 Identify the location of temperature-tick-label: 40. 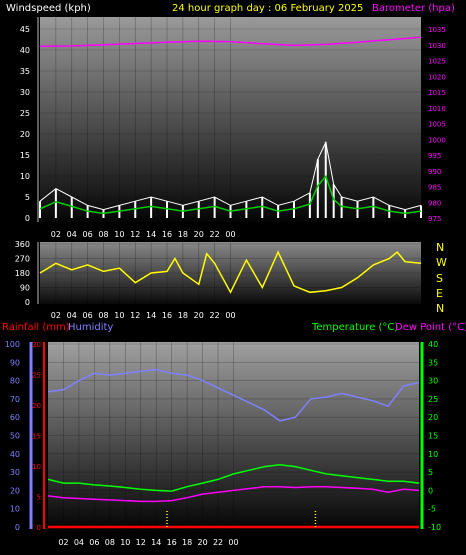
(433, 344).